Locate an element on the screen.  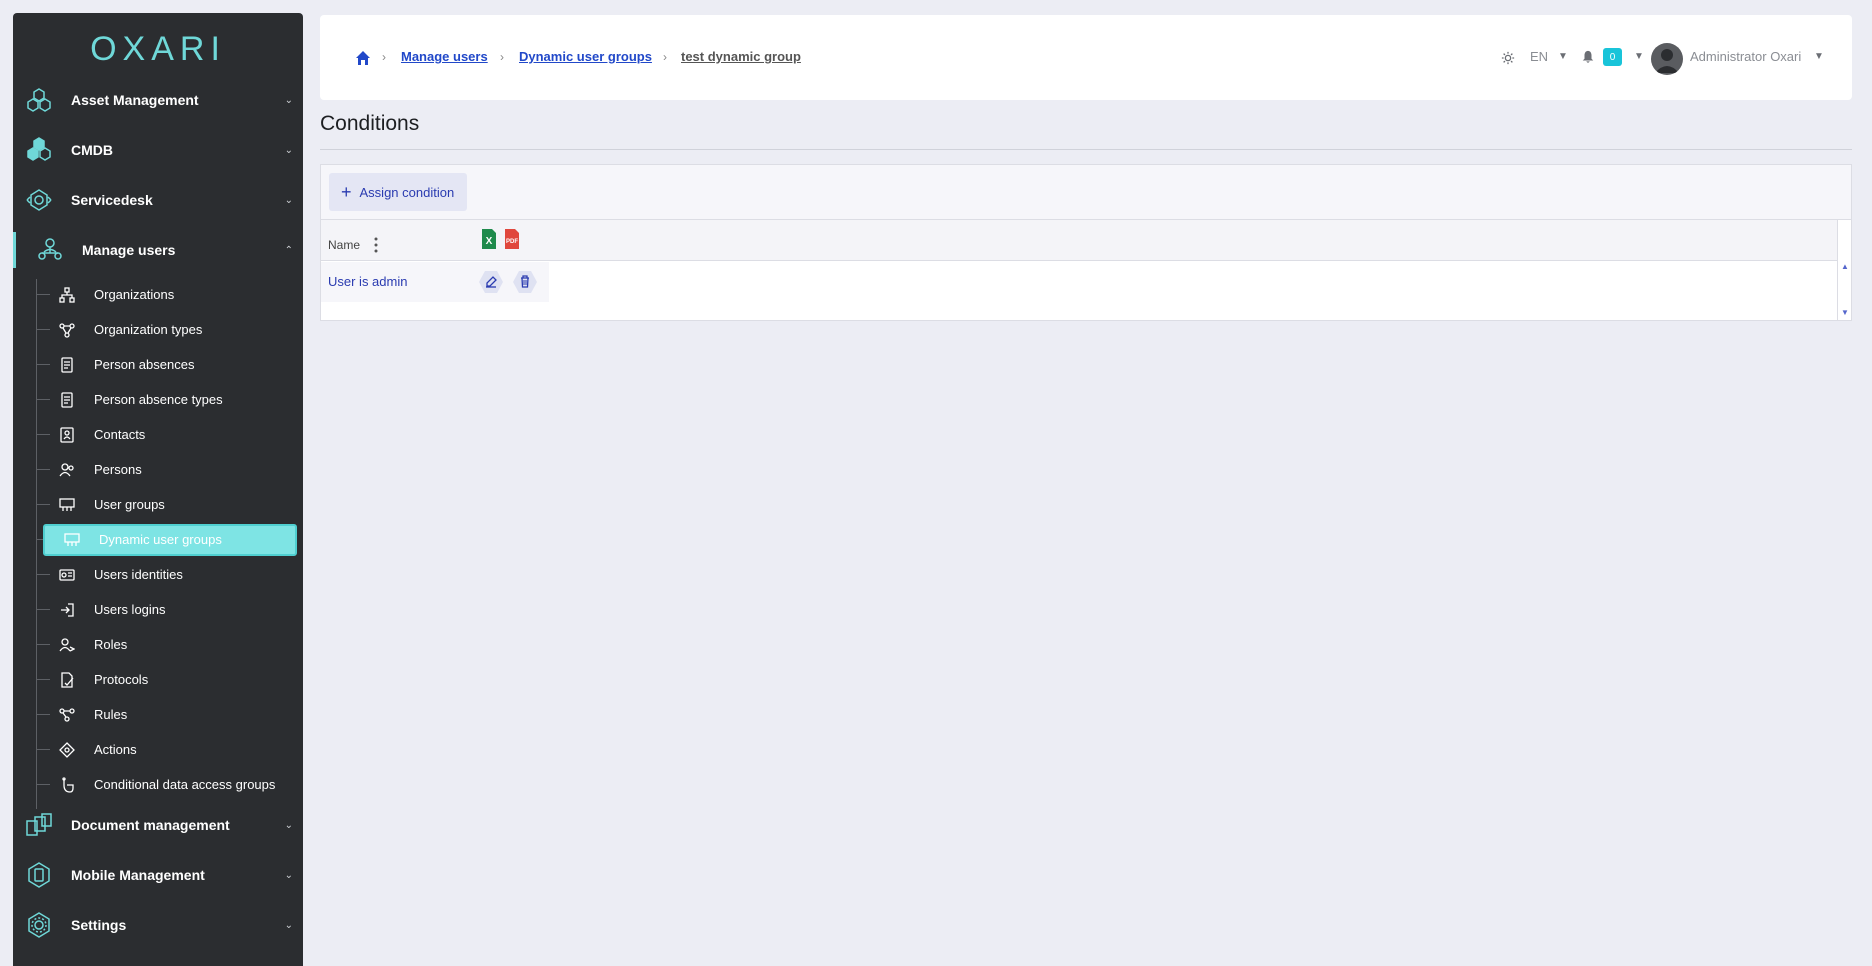
conditions-grid: Name X PDF User is admin ▲ ▼ is located at coordinates (1086, 270).